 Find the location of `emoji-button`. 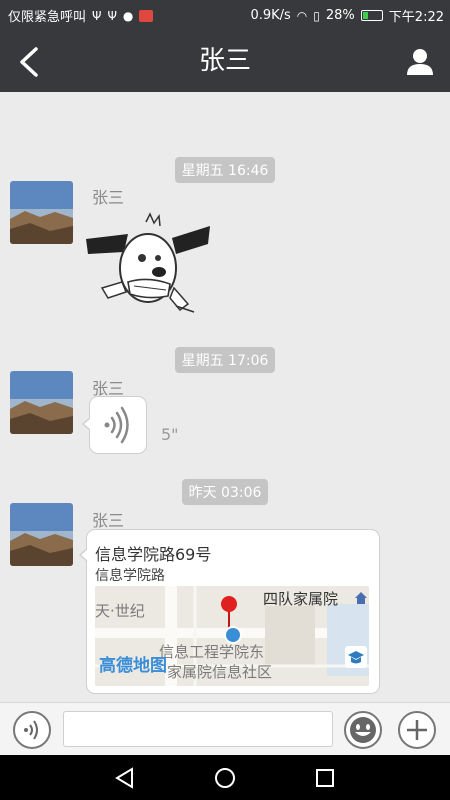

emoji-button is located at coordinates (363, 730).